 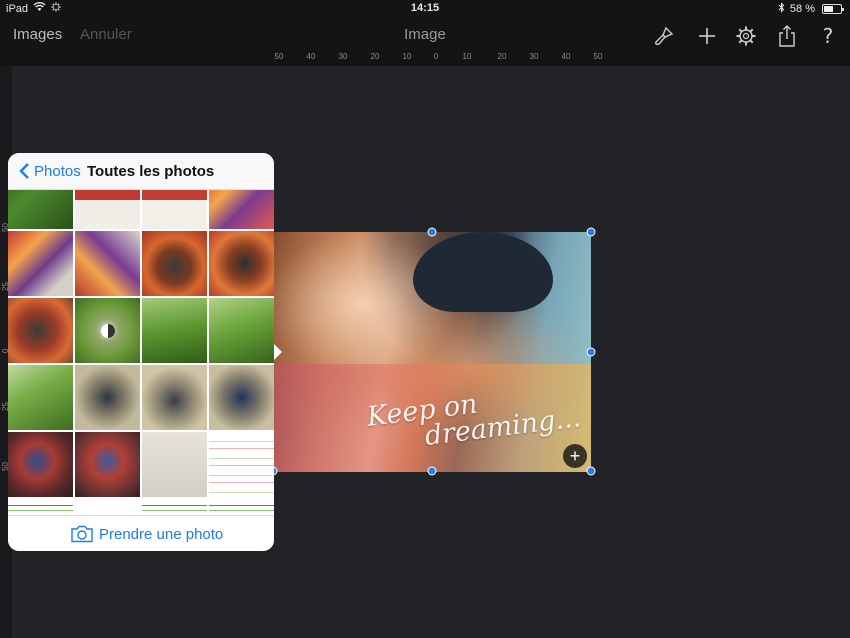 What do you see at coordinates (161, 534) in the screenshot?
I see `take-photo-button: Prendre une photo` at bounding box center [161, 534].